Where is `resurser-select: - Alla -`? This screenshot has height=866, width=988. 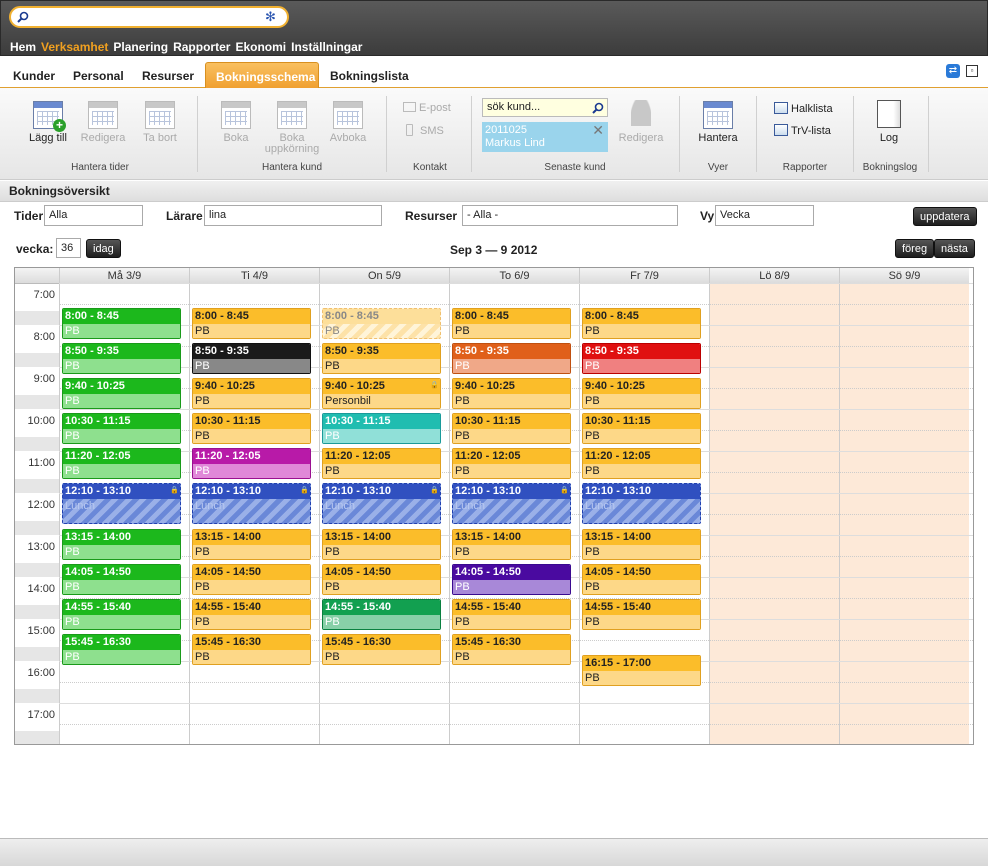 resurser-select: - Alla - is located at coordinates (570, 215).